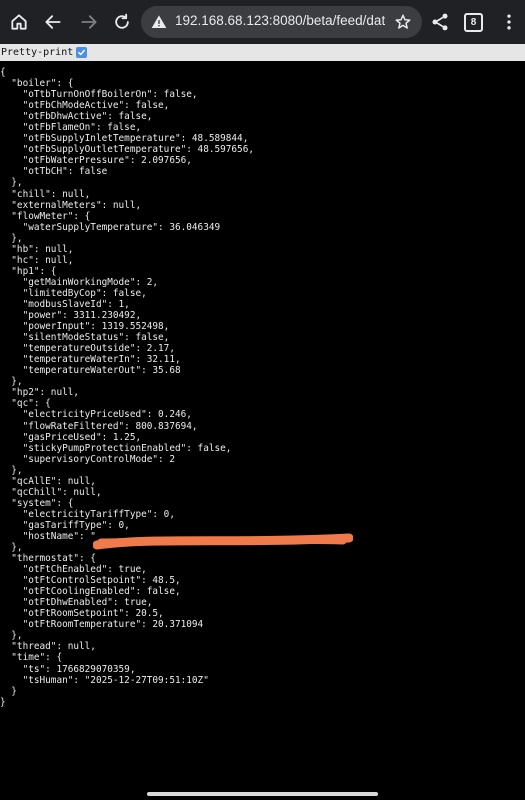  I want to click on json-line: "temperatureWaterIn": 32.11,, so click(90, 360).